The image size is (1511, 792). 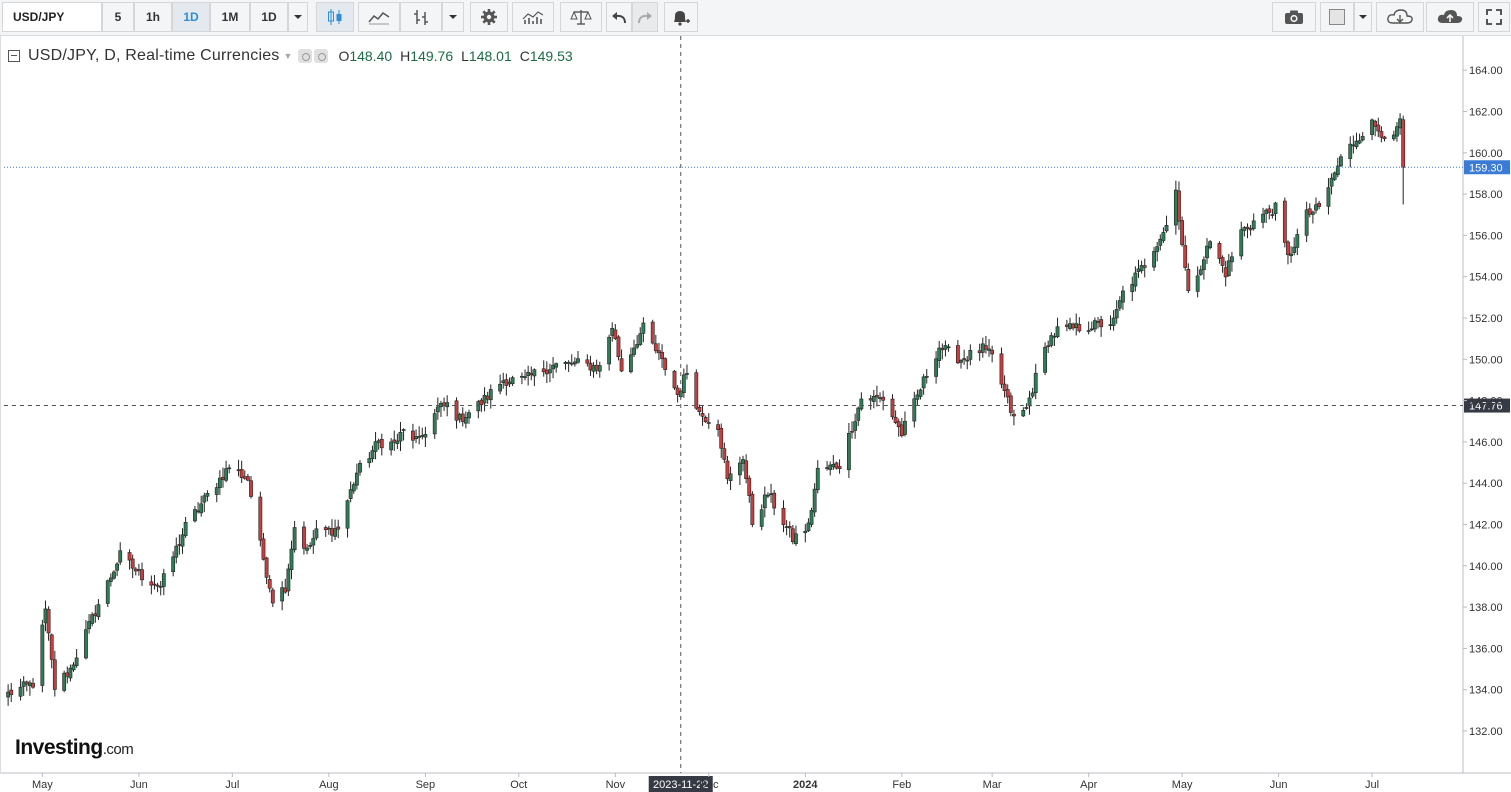 I want to click on interval-dropdown-button, so click(x=298, y=17).